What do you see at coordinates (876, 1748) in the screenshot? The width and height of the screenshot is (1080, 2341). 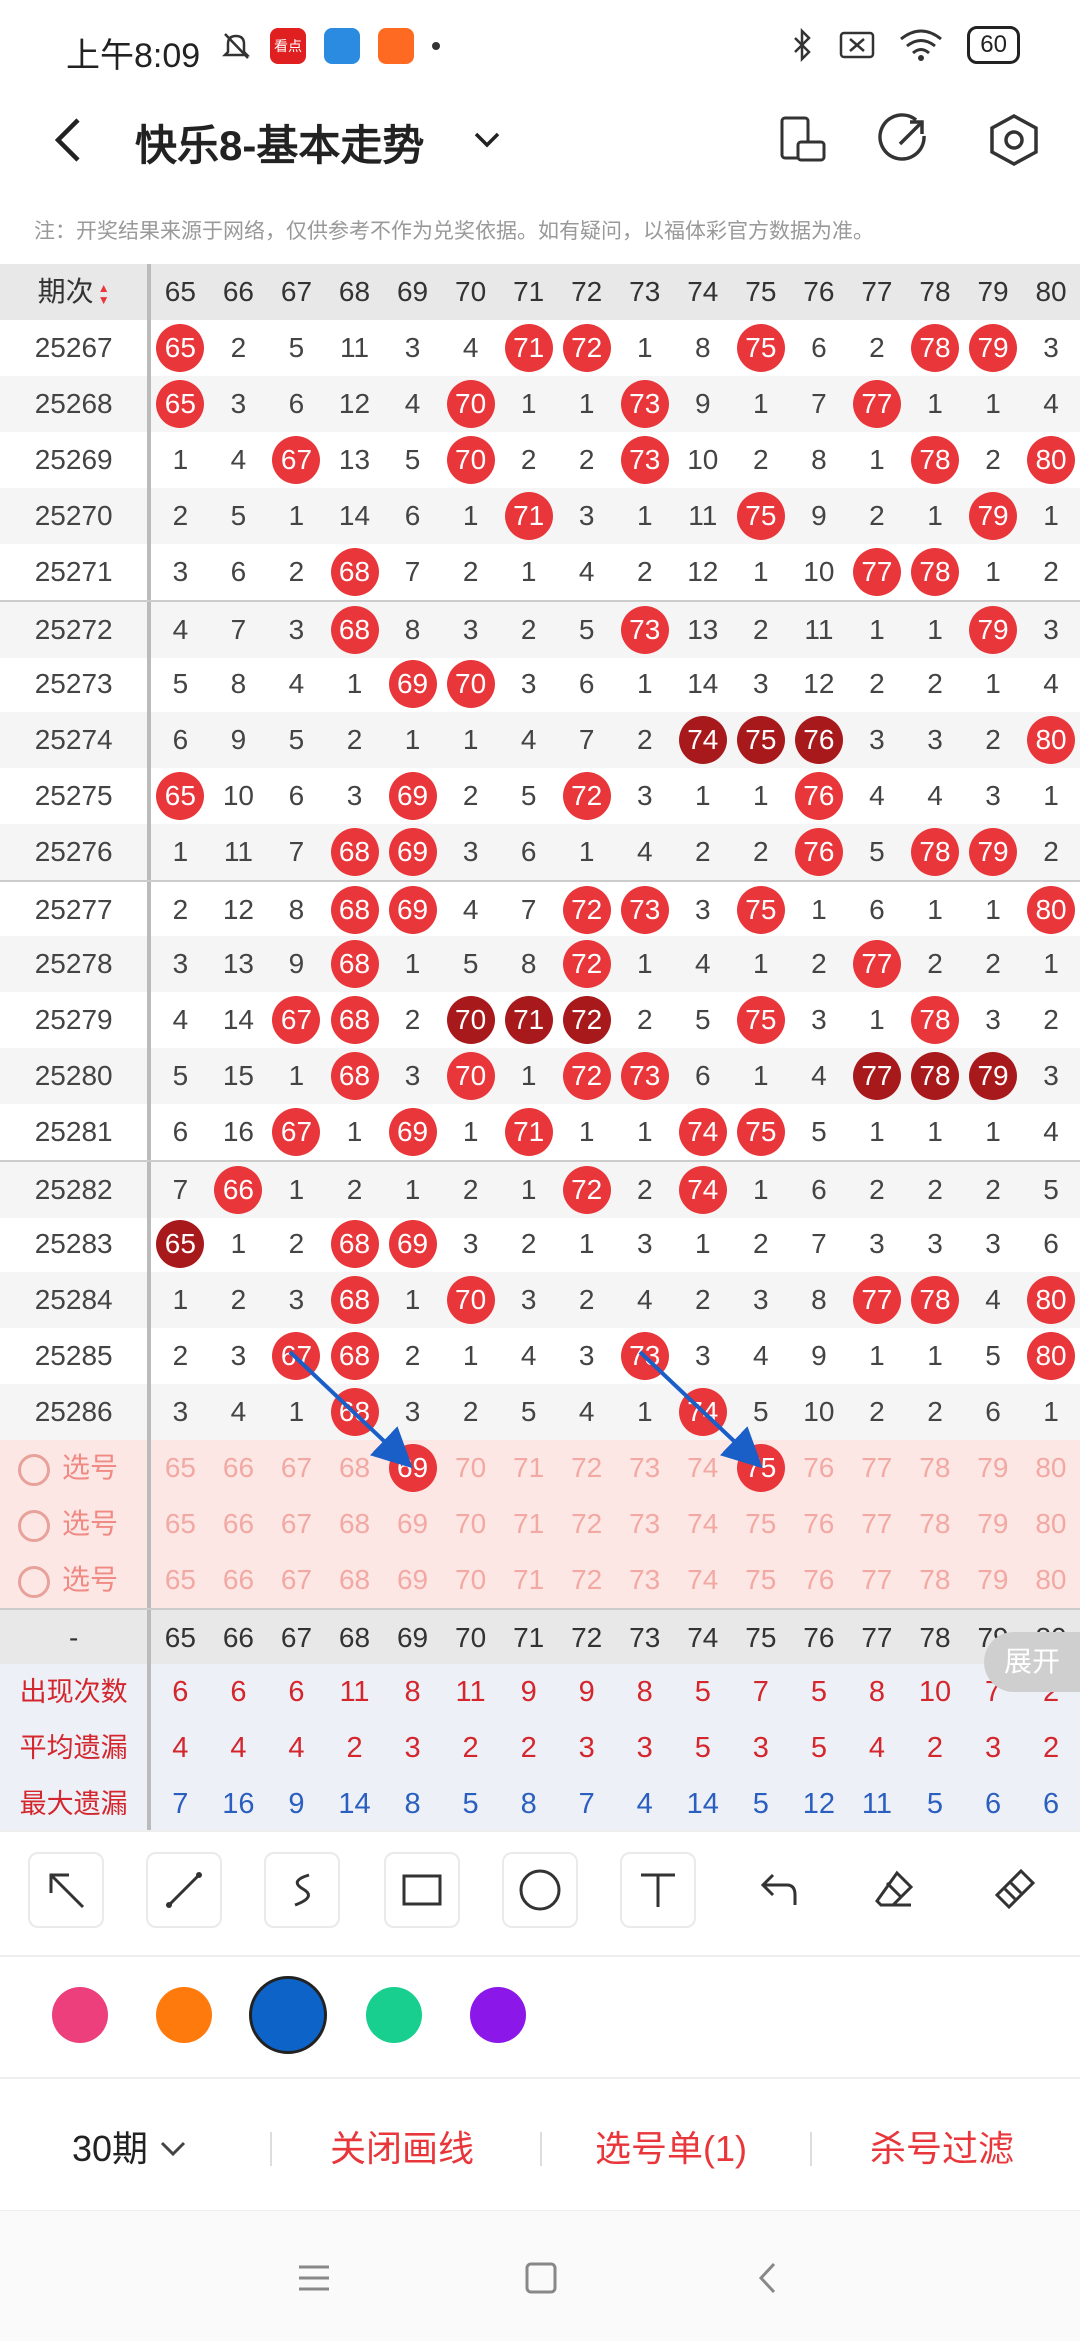 I see `stat-value: 4` at bounding box center [876, 1748].